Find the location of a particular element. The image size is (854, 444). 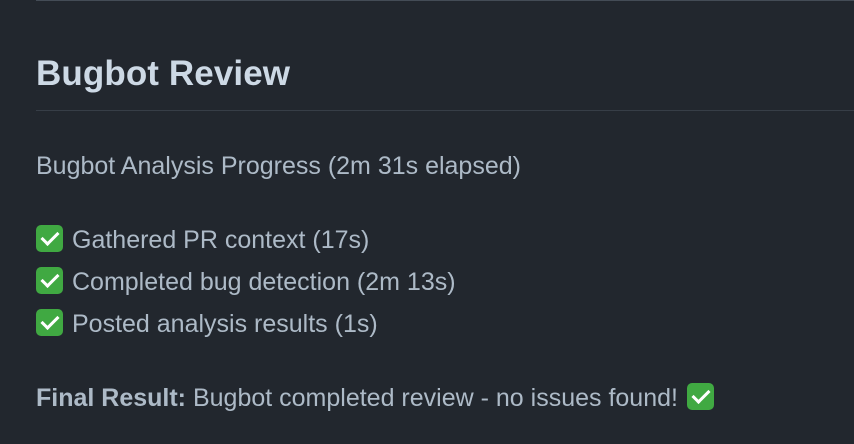

heading-divider is located at coordinates (445, 110).